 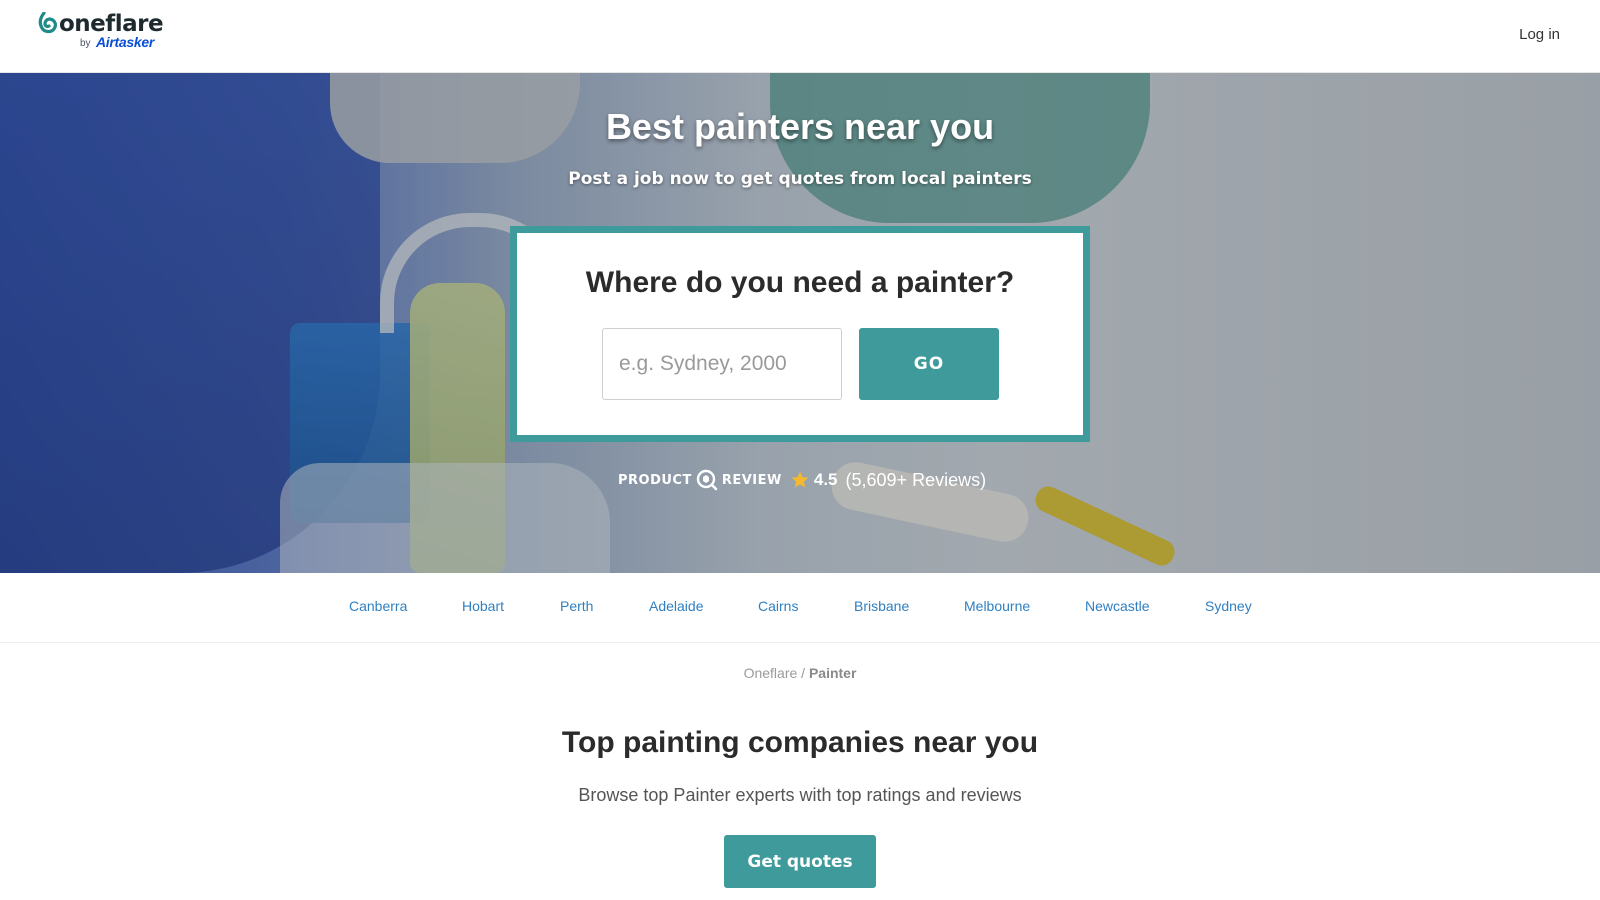 What do you see at coordinates (676, 606) in the screenshot?
I see `city-link-adelaide: Adelaide` at bounding box center [676, 606].